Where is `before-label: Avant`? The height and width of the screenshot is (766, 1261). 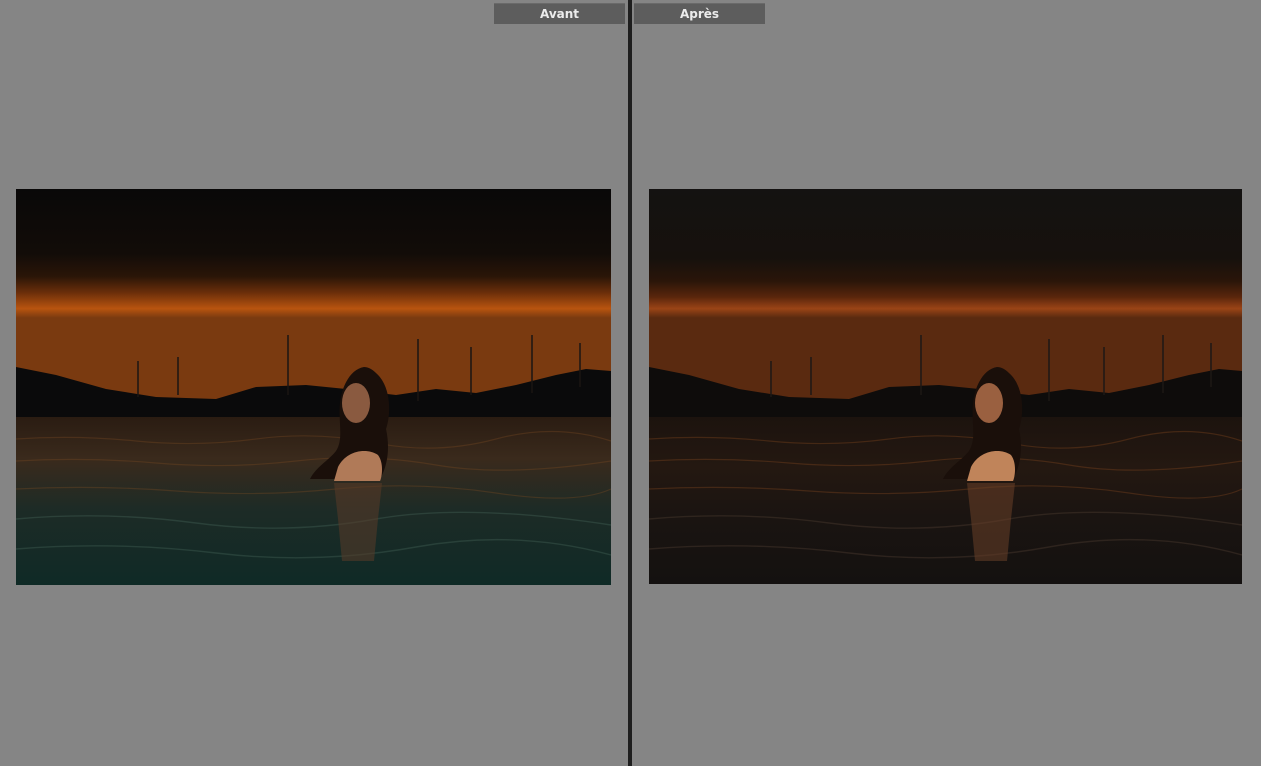 before-label: Avant is located at coordinates (559, 13).